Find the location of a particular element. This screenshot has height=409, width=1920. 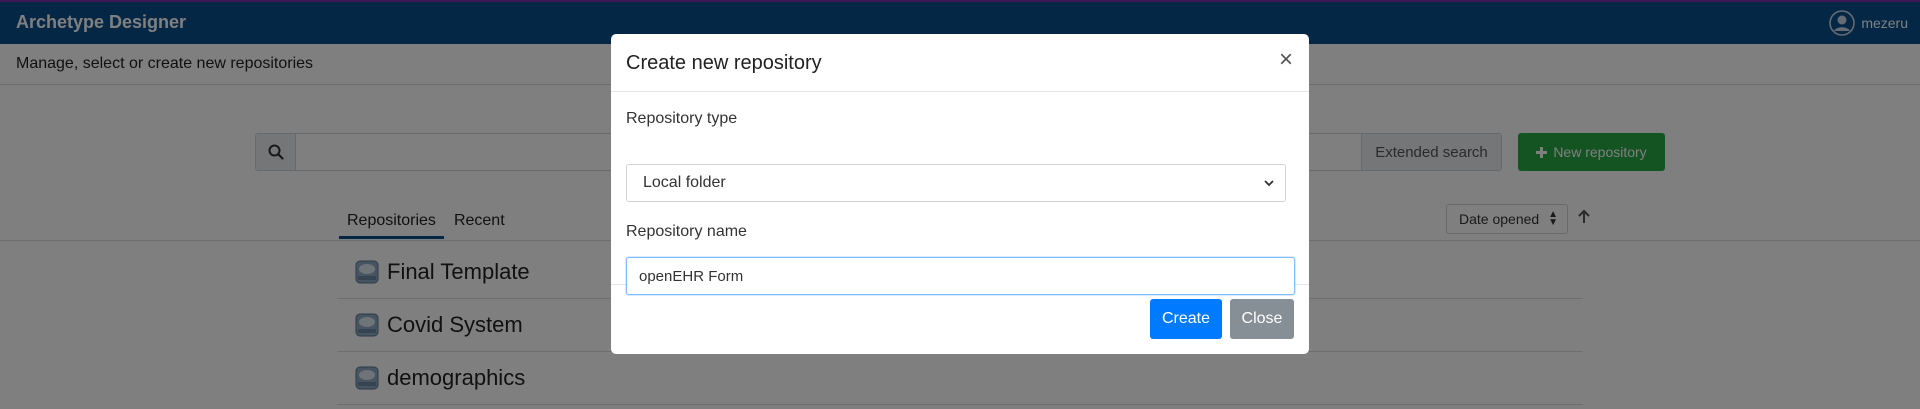

modal-header: Create new repository × is located at coordinates (960, 63).